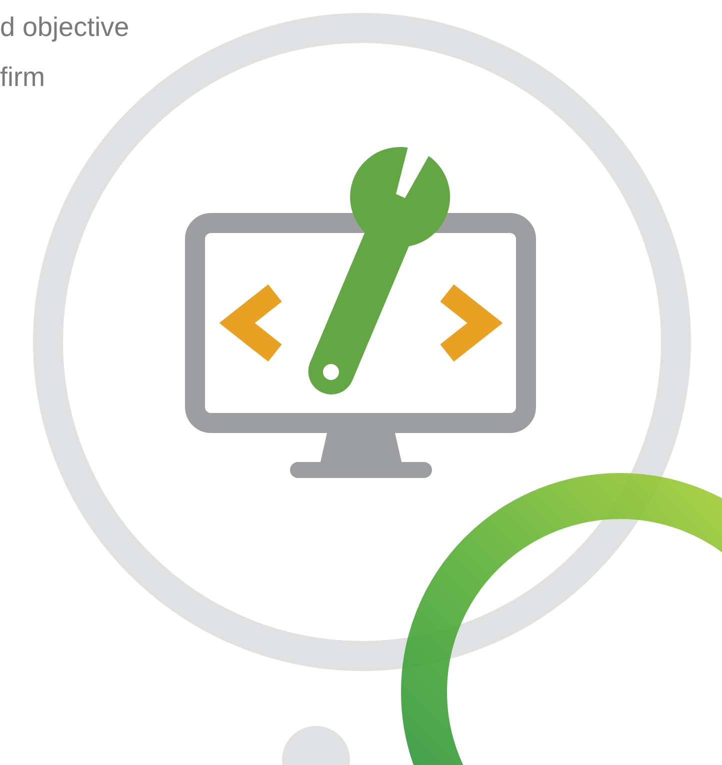 This screenshot has height=765, width=722. What do you see at coordinates (250, 323) in the screenshot?
I see `chevron-left-icon` at bounding box center [250, 323].